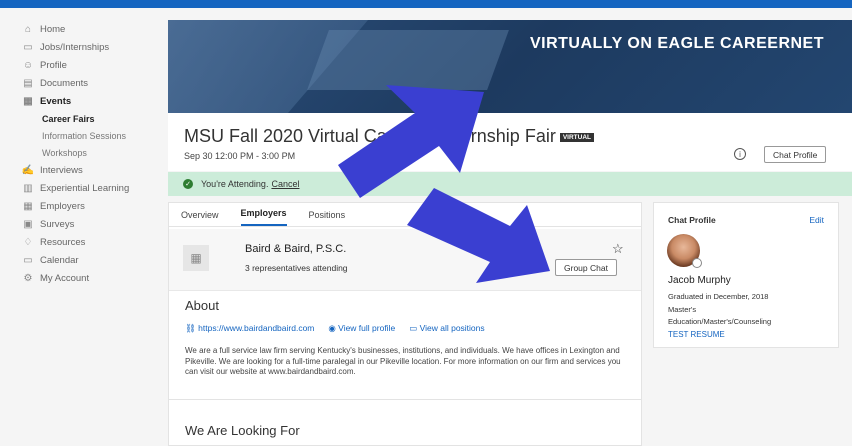  I want to click on graduation-date: Graduated in December, 2018, so click(718, 296).